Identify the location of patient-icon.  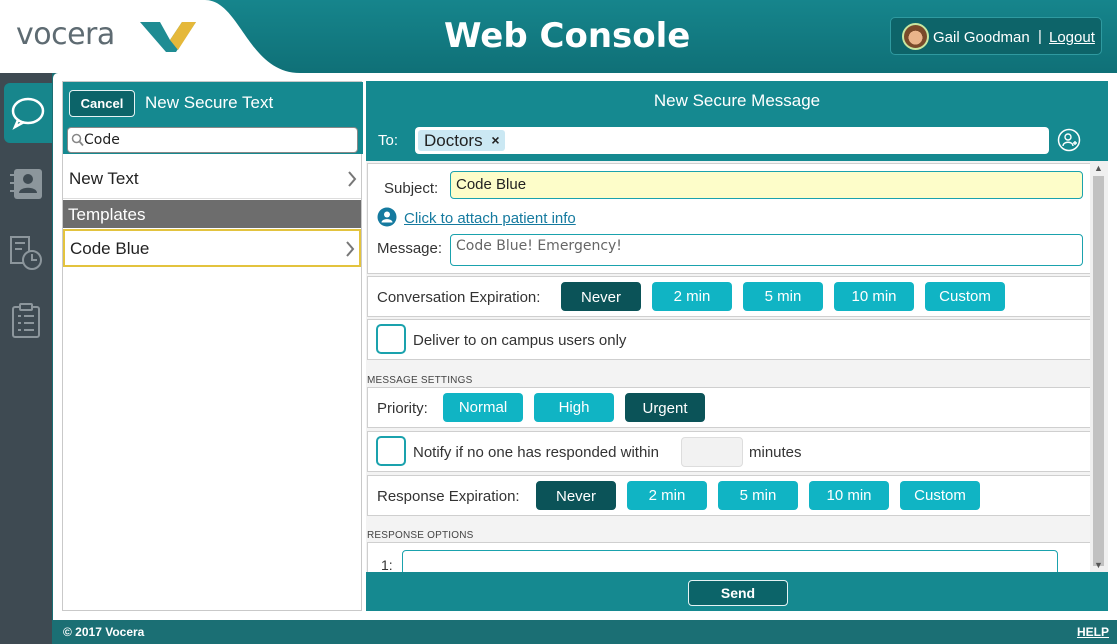
(387, 217).